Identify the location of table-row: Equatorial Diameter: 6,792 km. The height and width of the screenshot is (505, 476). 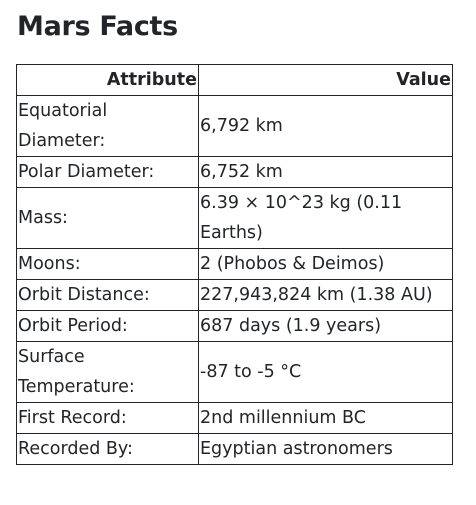
(234, 126).